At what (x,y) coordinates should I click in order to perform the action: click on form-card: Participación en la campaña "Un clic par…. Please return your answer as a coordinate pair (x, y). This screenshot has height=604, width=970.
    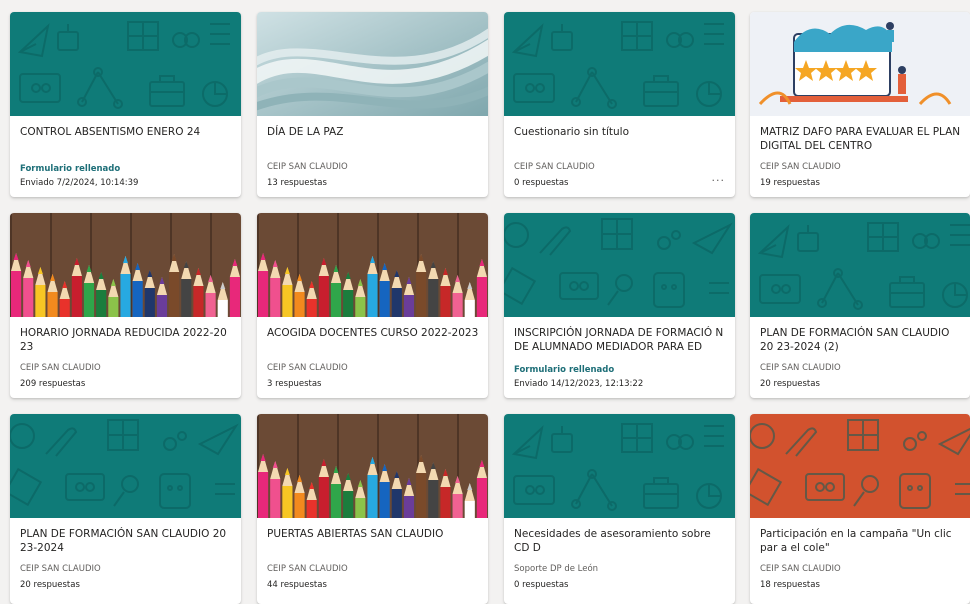
    Looking at the image, I should click on (860, 509).